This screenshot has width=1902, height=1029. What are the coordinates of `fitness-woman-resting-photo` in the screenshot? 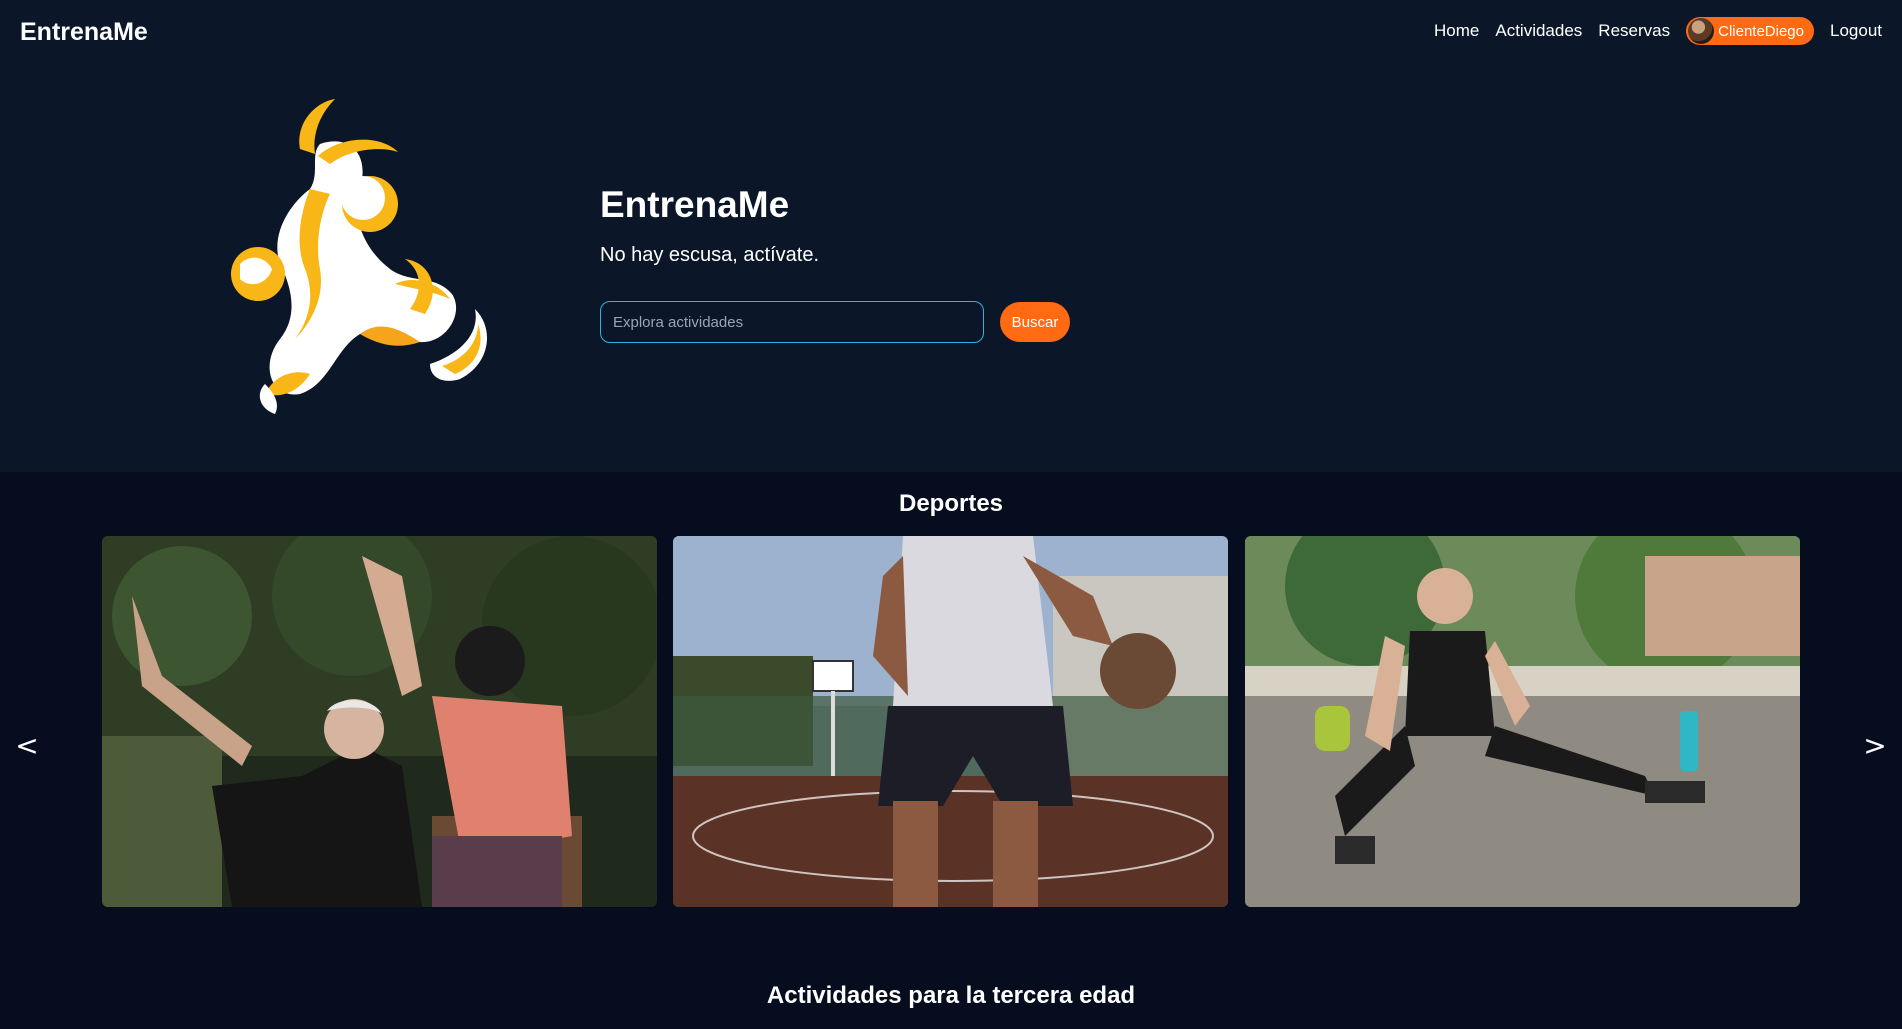 It's located at (1522, 721).